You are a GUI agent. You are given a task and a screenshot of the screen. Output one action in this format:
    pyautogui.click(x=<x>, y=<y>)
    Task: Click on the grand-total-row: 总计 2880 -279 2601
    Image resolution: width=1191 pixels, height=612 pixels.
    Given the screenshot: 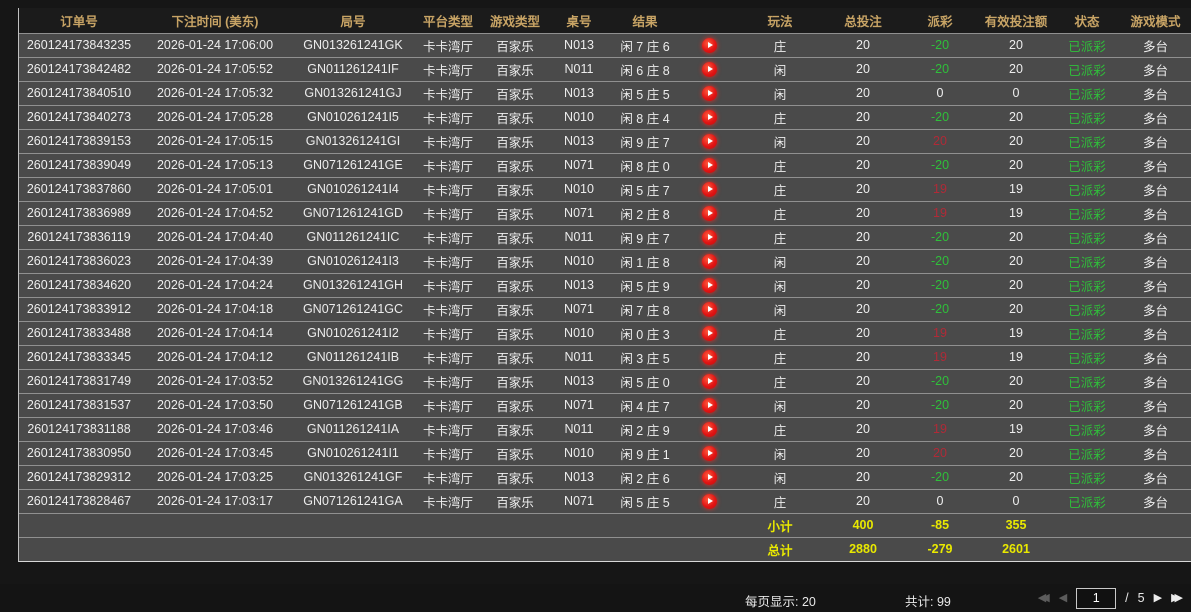 What is the action you would take?
    pyautogui.click(x=605, y=548)
    